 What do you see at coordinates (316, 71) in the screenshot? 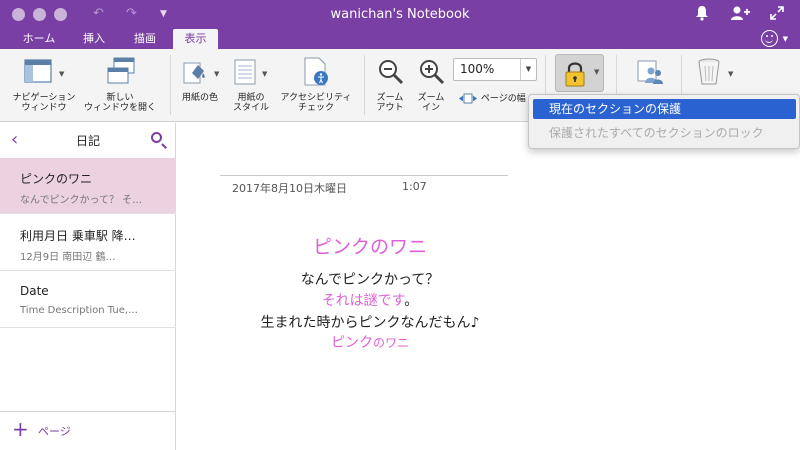
I see `accessibility-icon` at bounding box center [316, 71].